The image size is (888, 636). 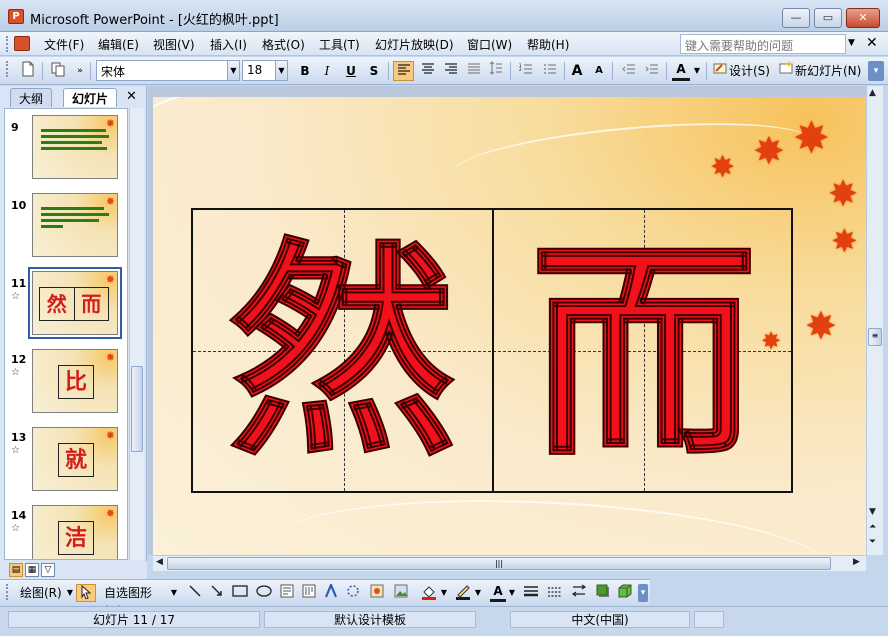 What do you see at coordinates (451, 71) in the screenshot?
I see `align-right-icon` at bounding box center [451, 71].